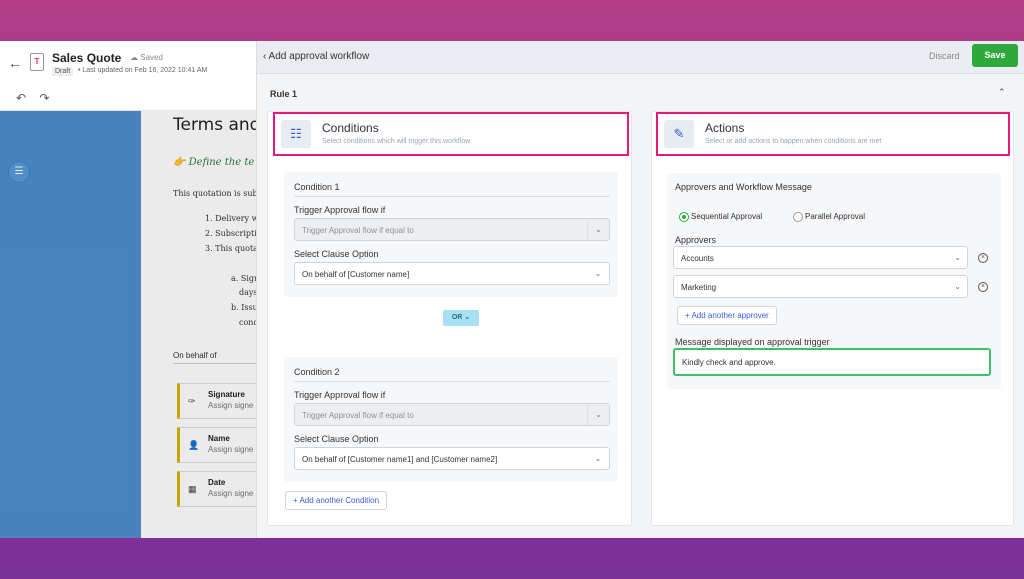  I want to click on approval-message-input: Kindly check and approve., so click(832, 362).